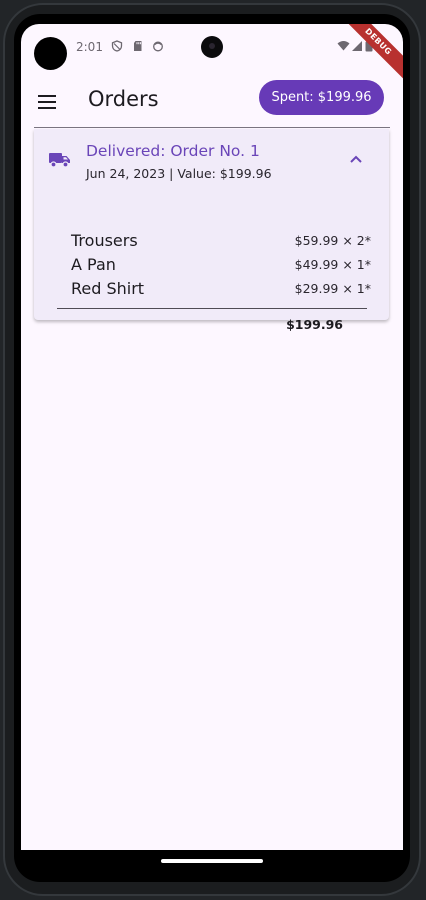 This screenshot has height=900, width=426. Describe the element at coordinates (59, 160) in the screenshot. I see `truck-icon` at that location.